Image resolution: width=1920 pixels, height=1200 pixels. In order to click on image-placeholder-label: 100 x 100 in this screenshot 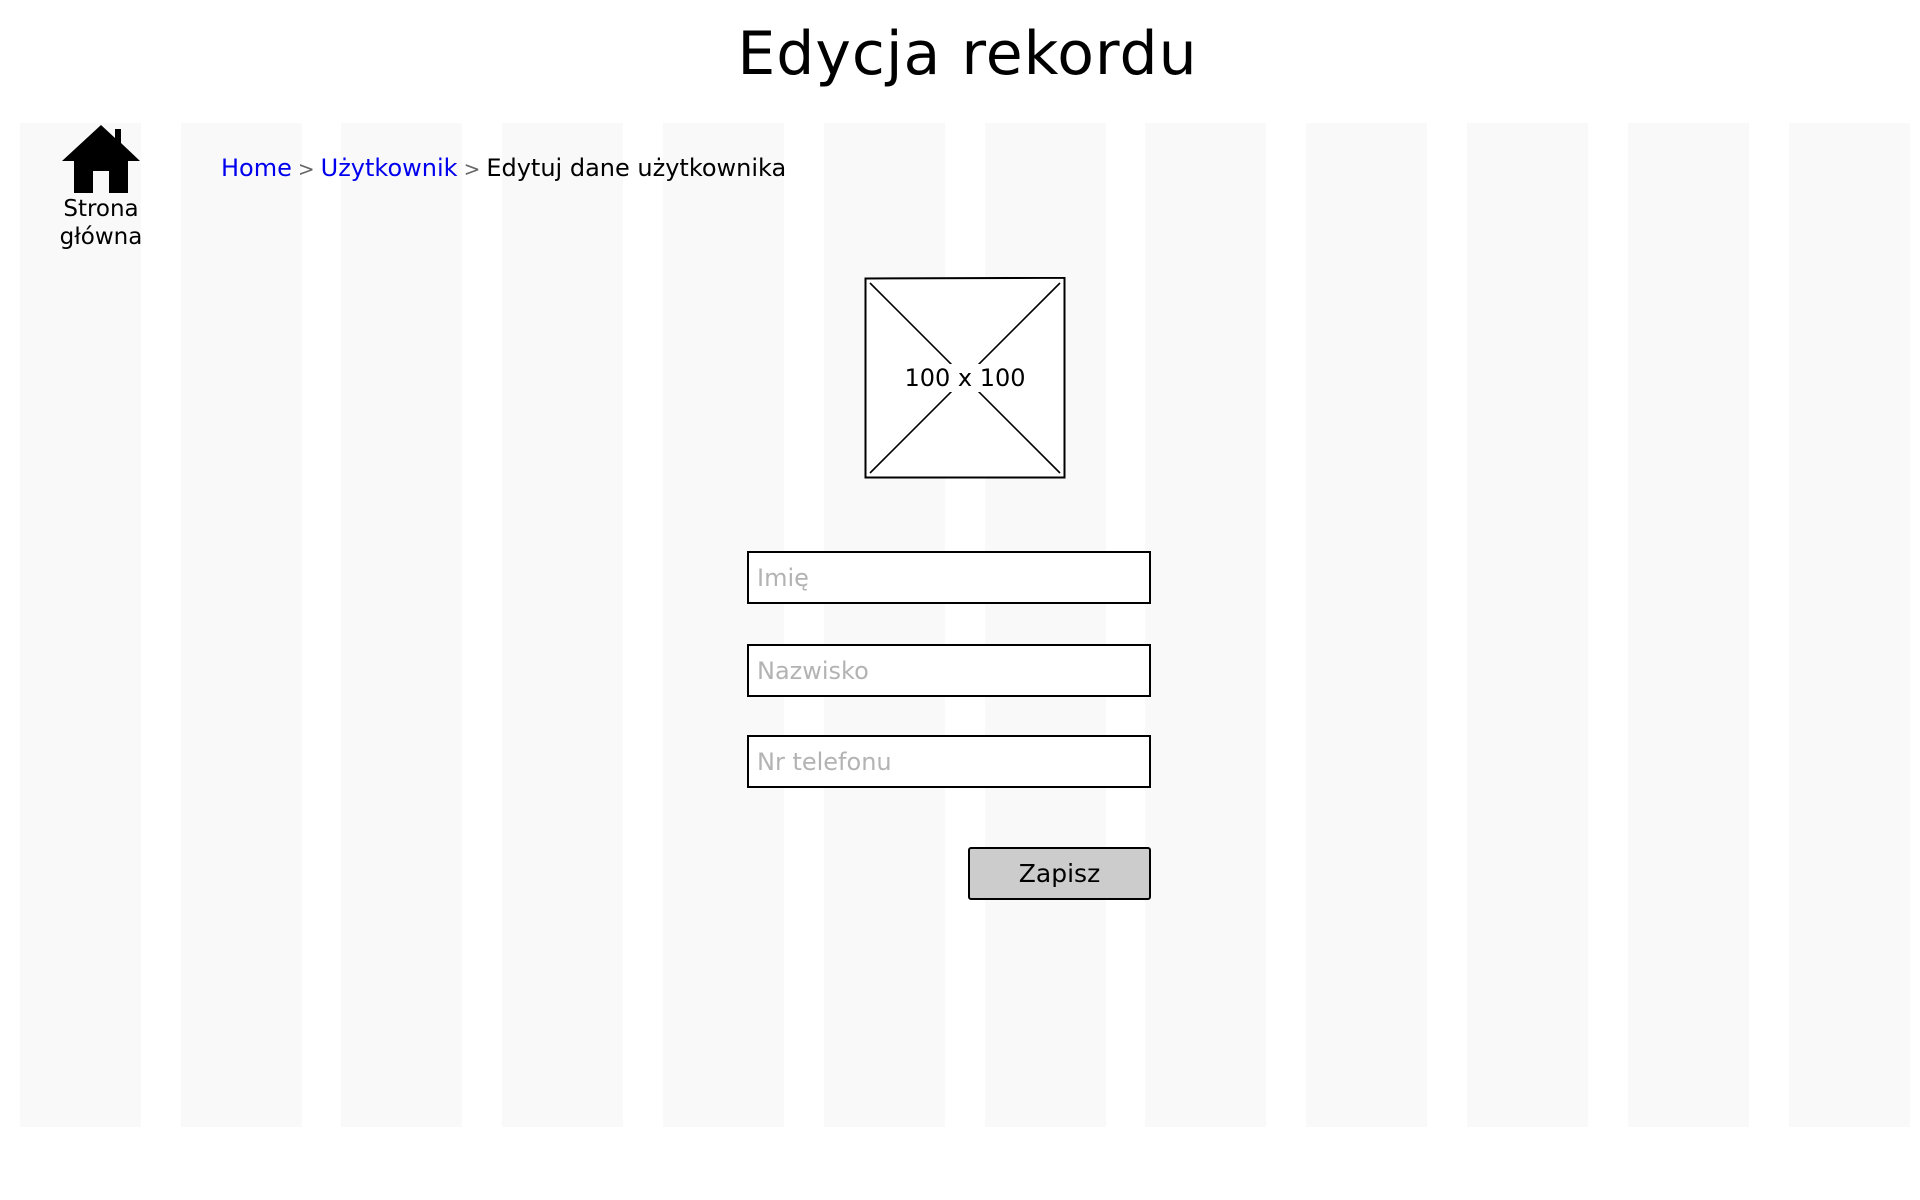, I will do `click(965, 378)`.